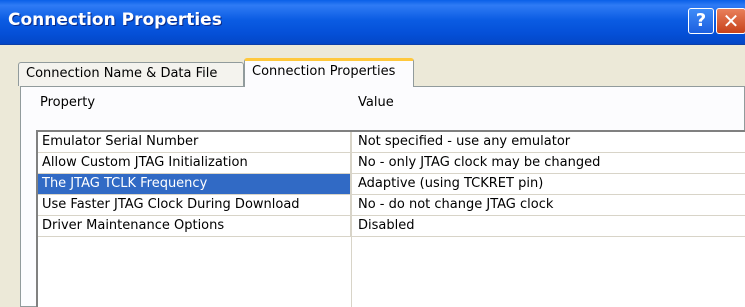 This screenshot has height=307, width=745. Describe the element at coordinates (131, 74) in the screenshot. I see `tab-connection-name-data-file: Connection Name & Data File` at that location.